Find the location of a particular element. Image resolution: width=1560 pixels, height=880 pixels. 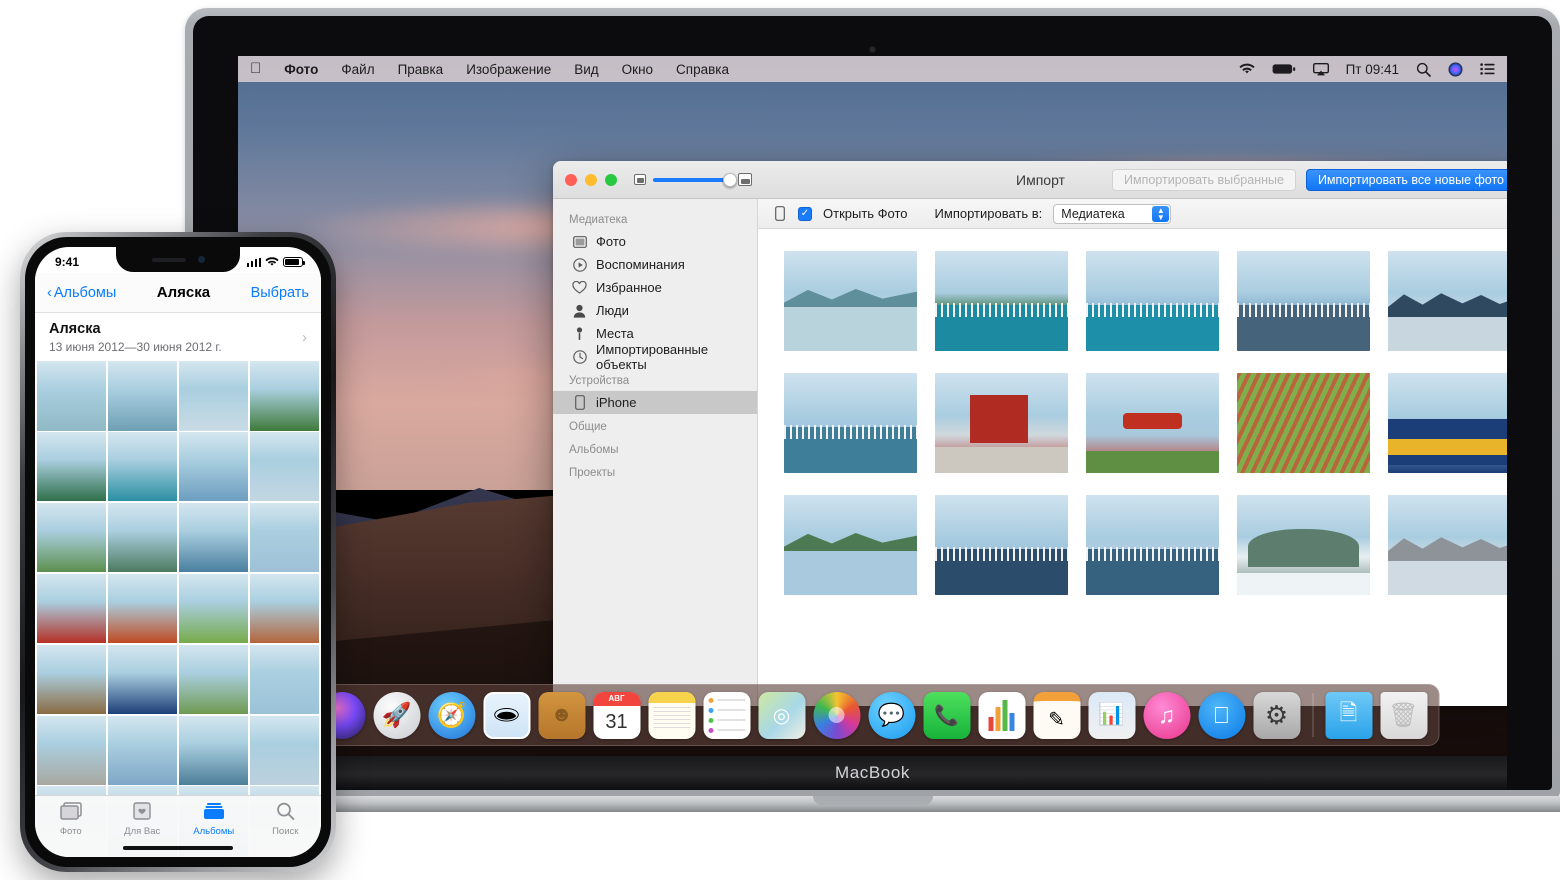

tab-albums: Альбомы is located at coordinates (214, 819).